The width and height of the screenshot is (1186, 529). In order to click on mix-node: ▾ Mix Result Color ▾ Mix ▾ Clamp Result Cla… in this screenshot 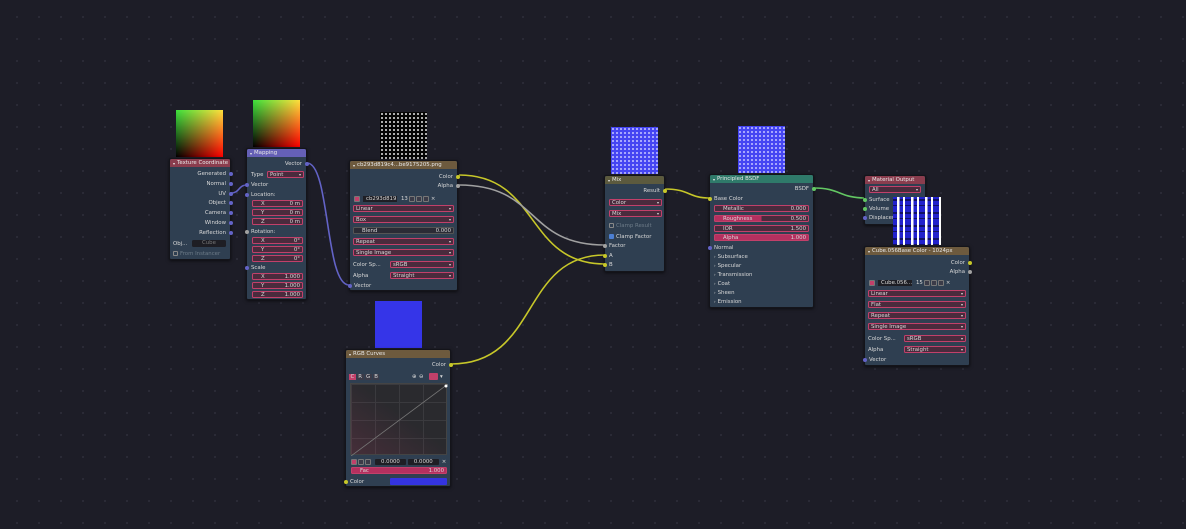, I will do `click(634, 223)`.